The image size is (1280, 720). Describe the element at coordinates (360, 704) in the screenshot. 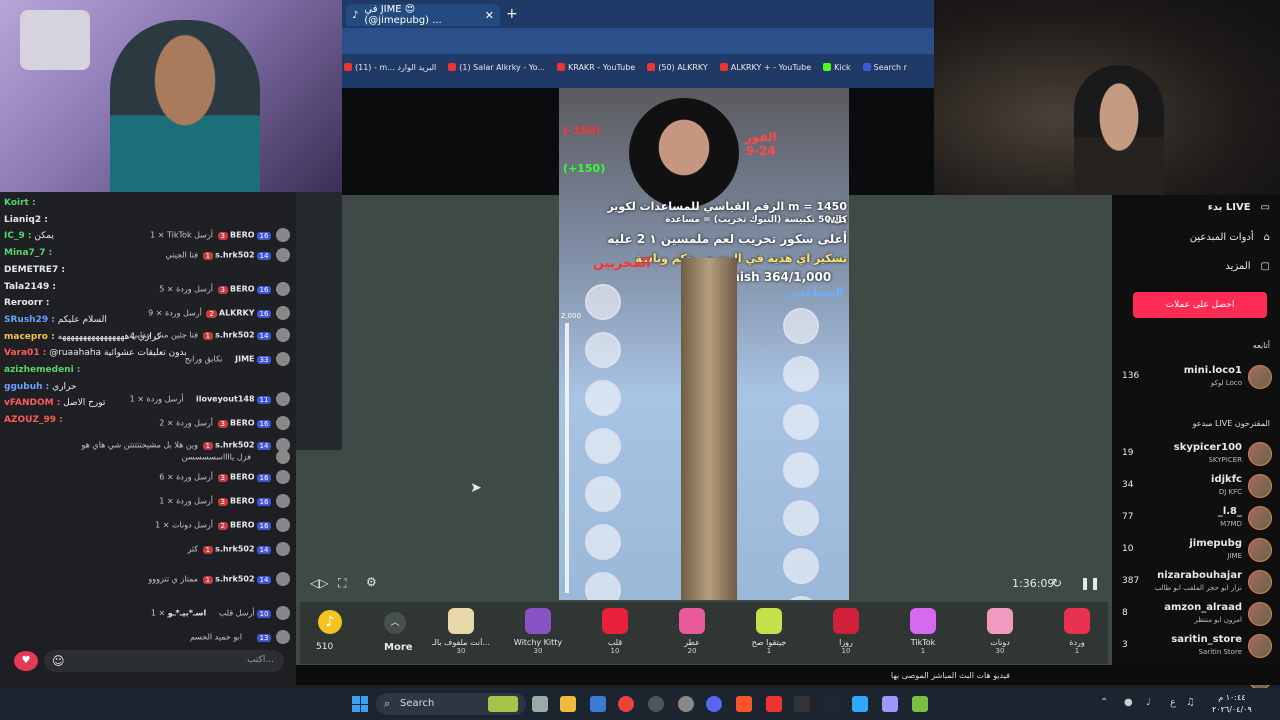

I see `windows-start-icon` at that location.